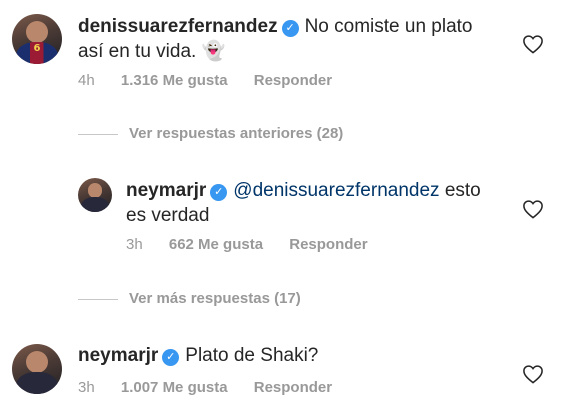 This screenshot has width=565, height=405. What do you see at coordinates (216, 244) in the screenshot?
I see `likes-count: 662 Me gusta` at bounding box center [216, 244].